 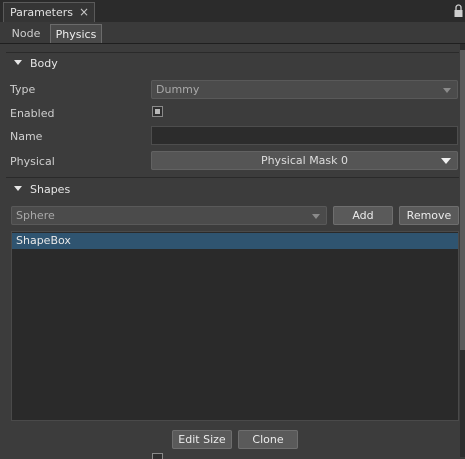 I want to click on body-section-header: Body, so click(x=36, y=65).